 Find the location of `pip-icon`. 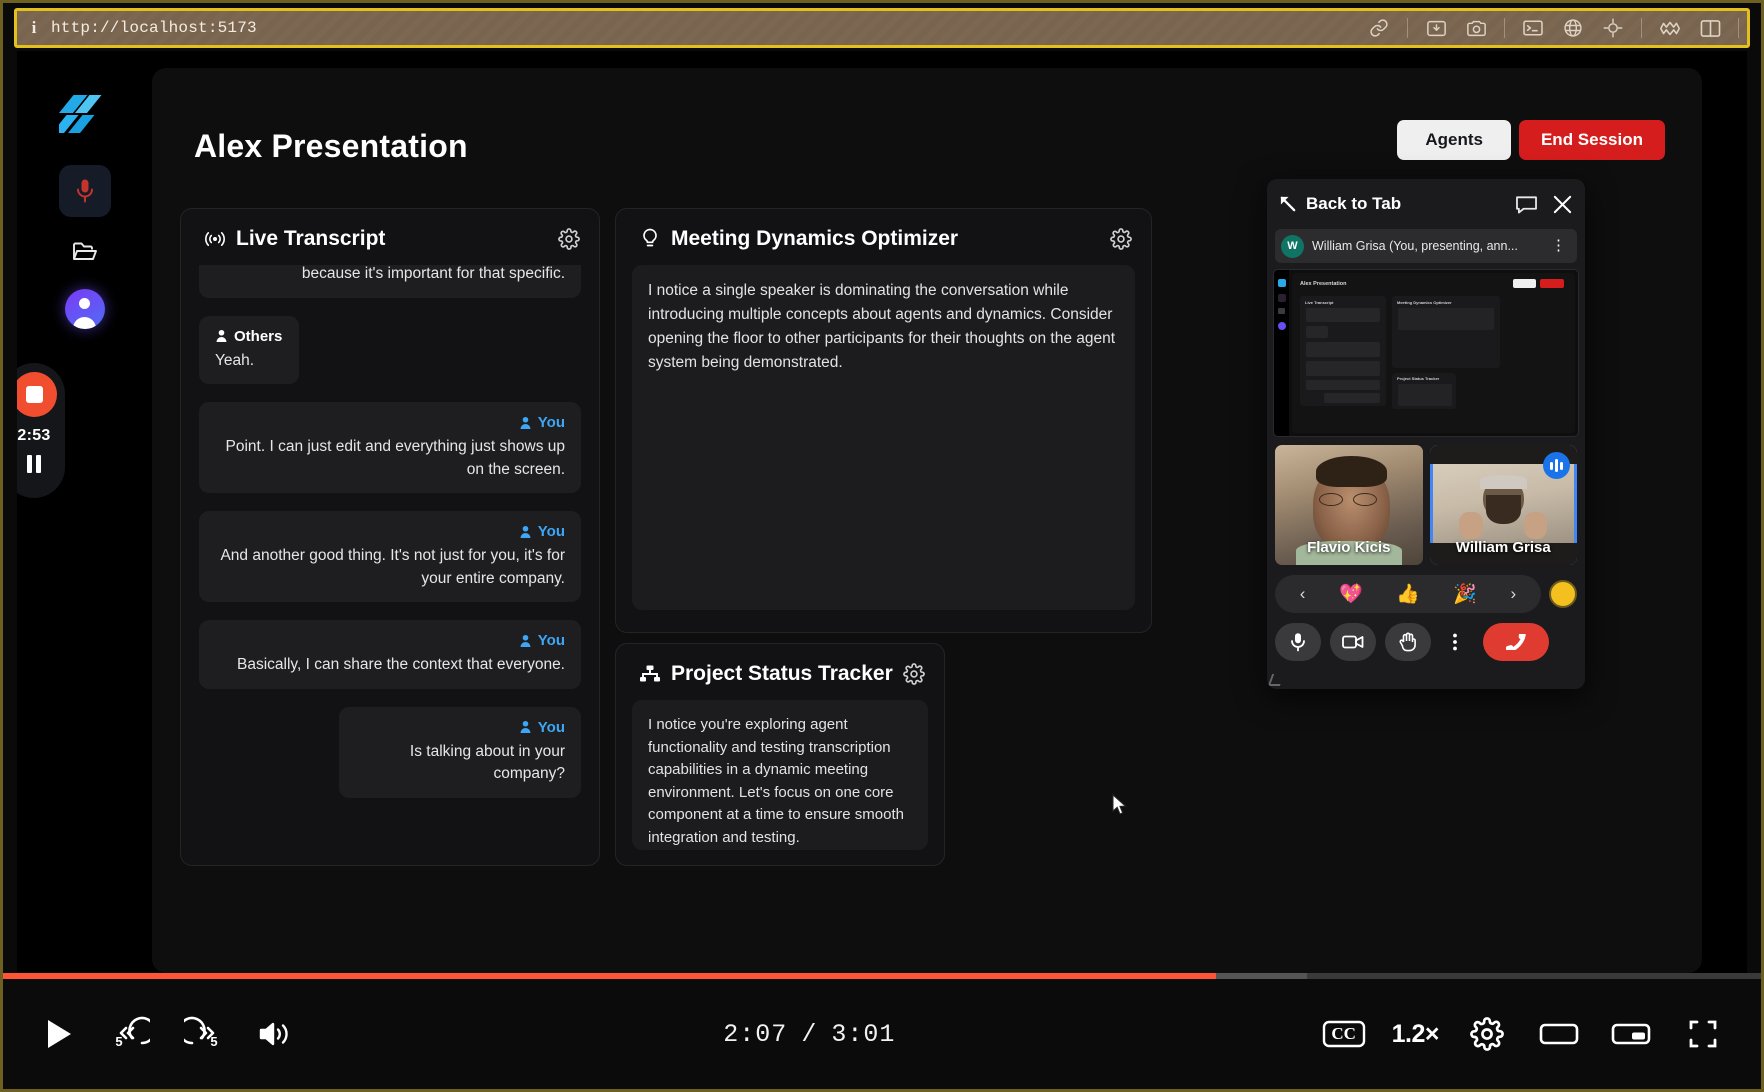

pip-icon is located at coordinates (1631, 1034).